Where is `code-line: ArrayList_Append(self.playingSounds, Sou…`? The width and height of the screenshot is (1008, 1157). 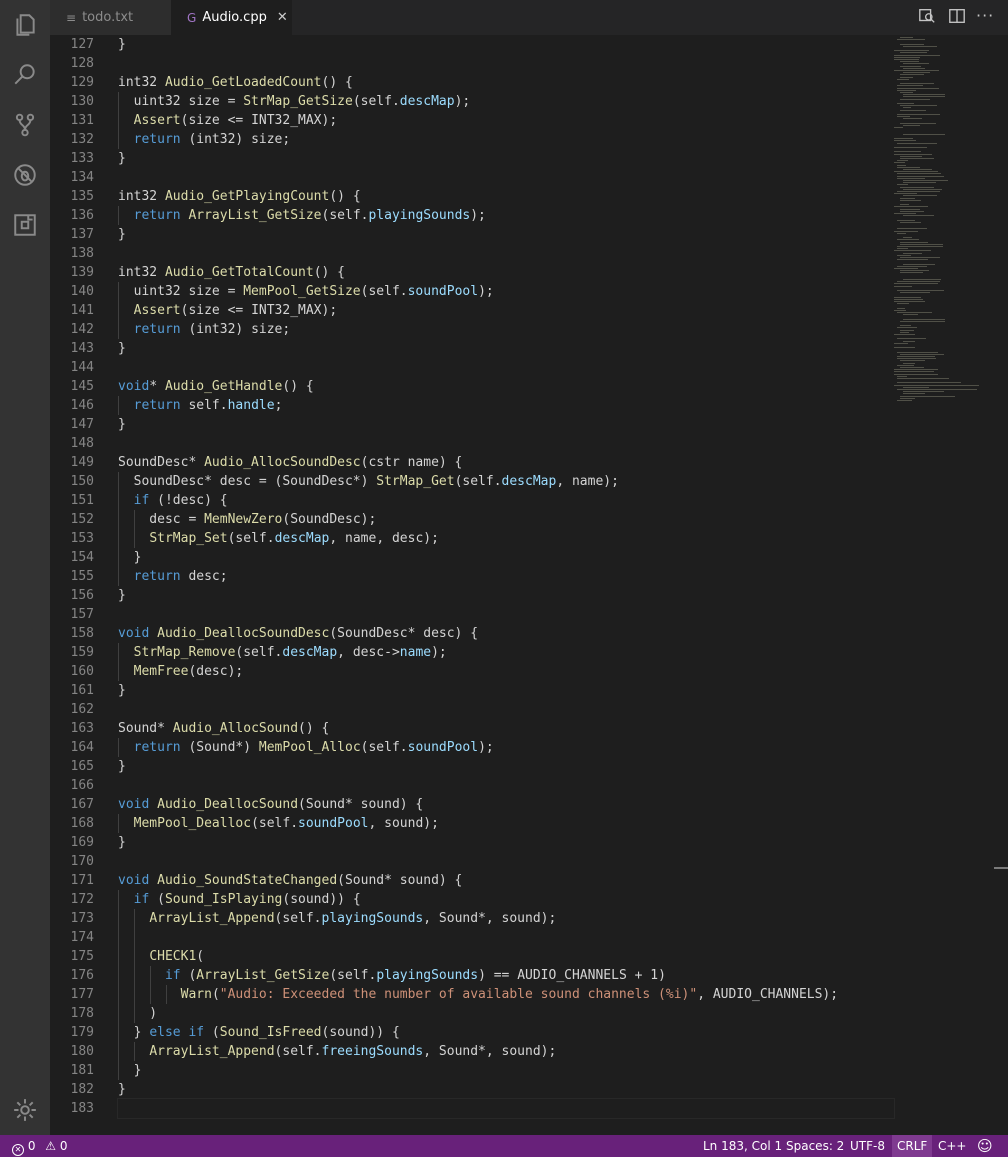 code-line: ArrayList_Append(self.playingSounds, Sou… is located at coordinates (506, 918).